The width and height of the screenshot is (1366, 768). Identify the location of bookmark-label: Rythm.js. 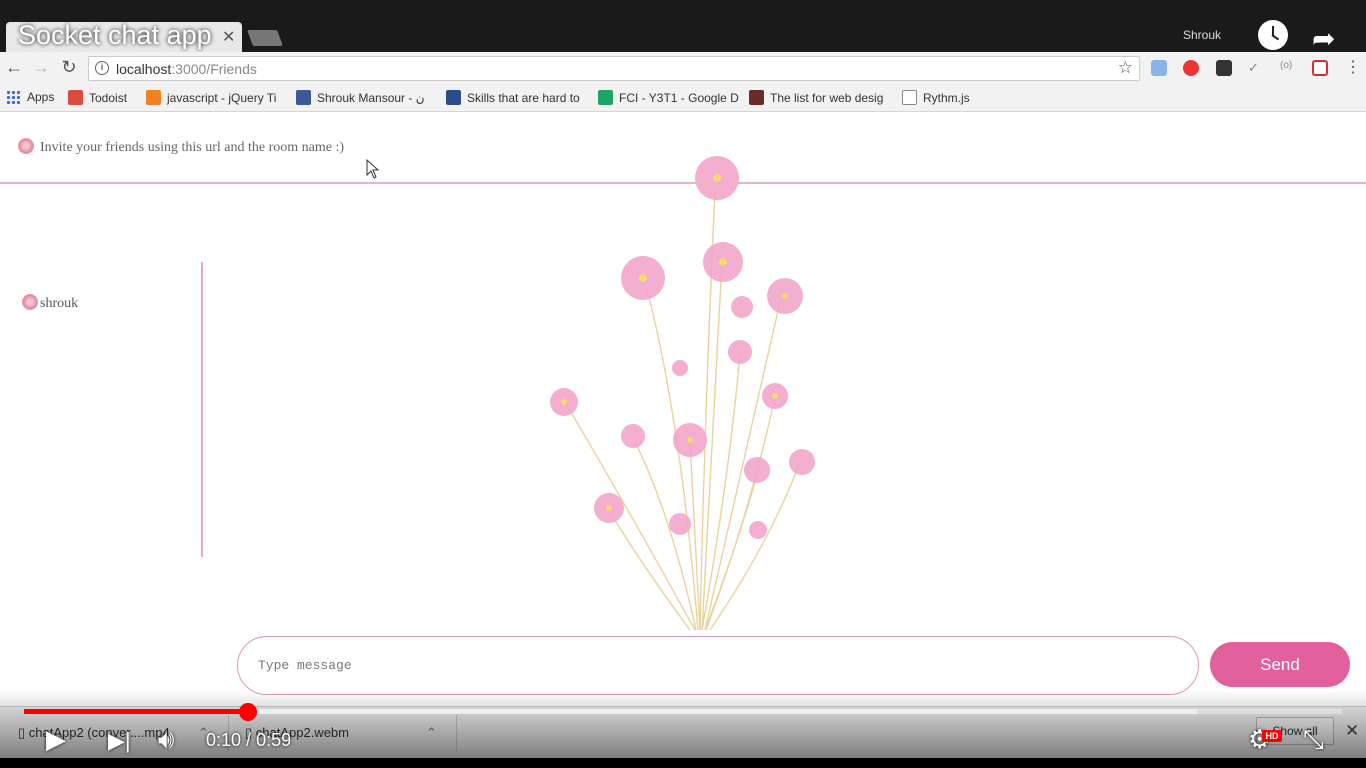
(946, 98).